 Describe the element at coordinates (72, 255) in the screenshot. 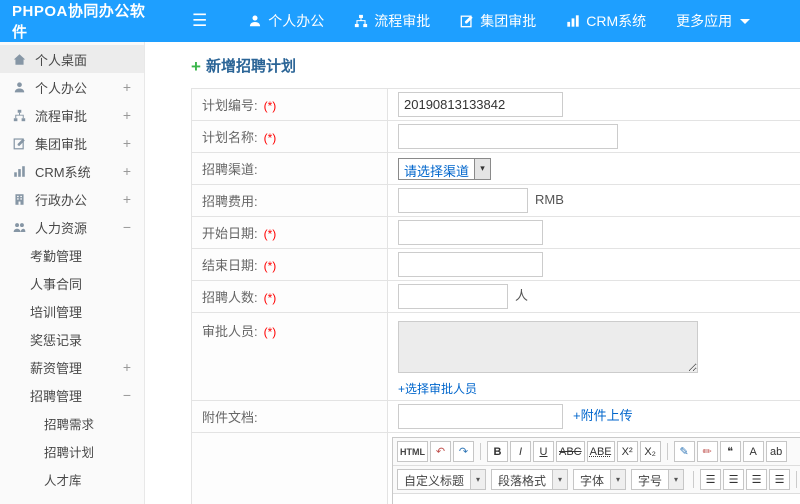

I see `sidebar-item-attendance: 考勤管理` at that location.